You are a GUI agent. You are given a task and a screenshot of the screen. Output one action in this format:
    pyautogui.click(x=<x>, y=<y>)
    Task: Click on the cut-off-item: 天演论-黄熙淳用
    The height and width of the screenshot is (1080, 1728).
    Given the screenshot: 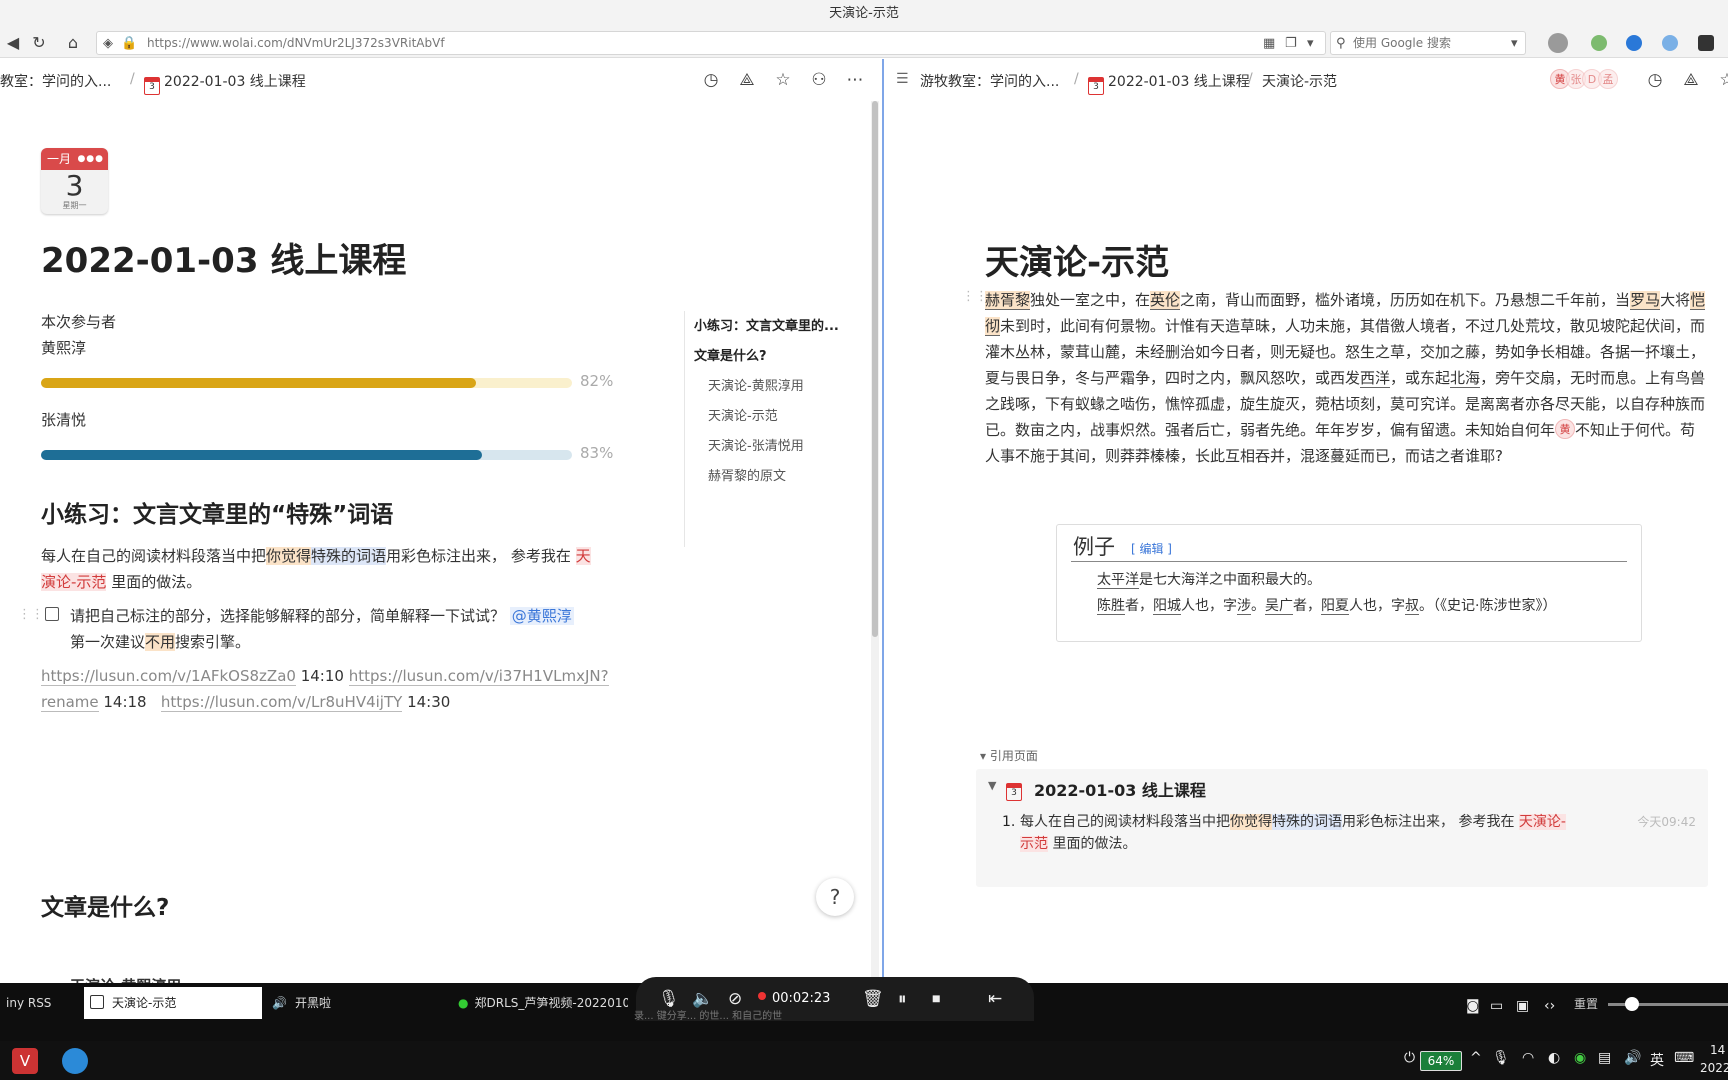 What is the action you would take?
    pyautogui.click(x=125, y=979)
    